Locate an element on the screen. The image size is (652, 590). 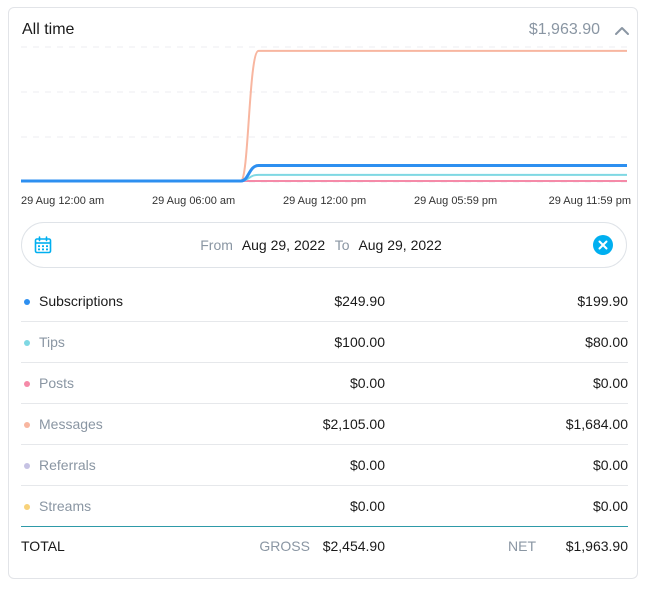
row-gross: $2,105.00 is located at coordinates (353, 424).